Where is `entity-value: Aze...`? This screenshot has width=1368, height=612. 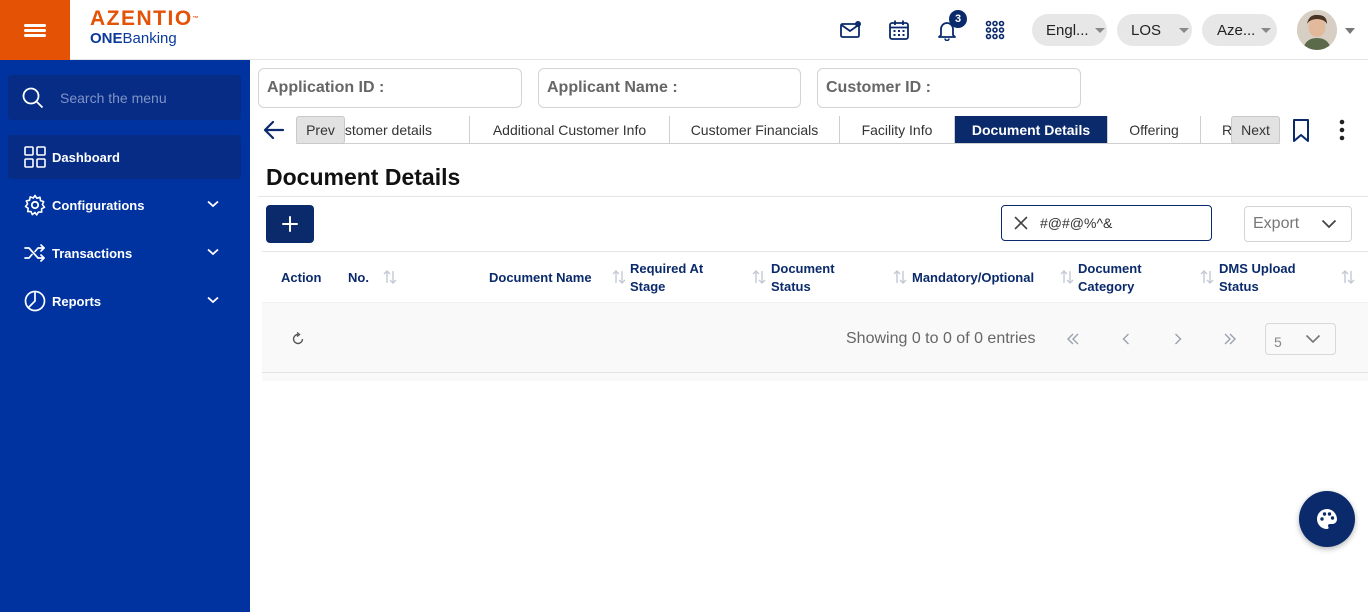 entity-value: Aze... is located at coordinates (1236, 30).